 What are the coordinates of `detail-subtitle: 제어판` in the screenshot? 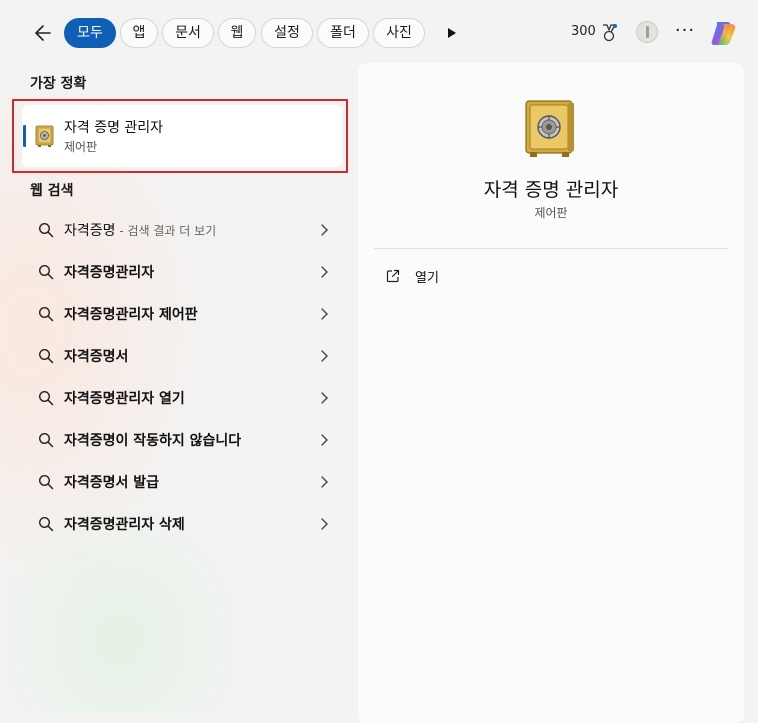 It's located at (551, 213).